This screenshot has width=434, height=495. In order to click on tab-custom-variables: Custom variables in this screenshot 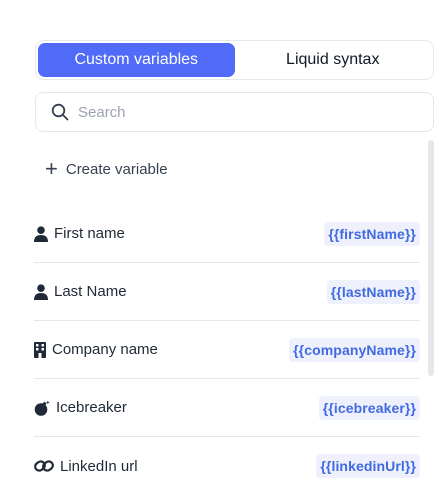, I will do `click(136, 60)`.